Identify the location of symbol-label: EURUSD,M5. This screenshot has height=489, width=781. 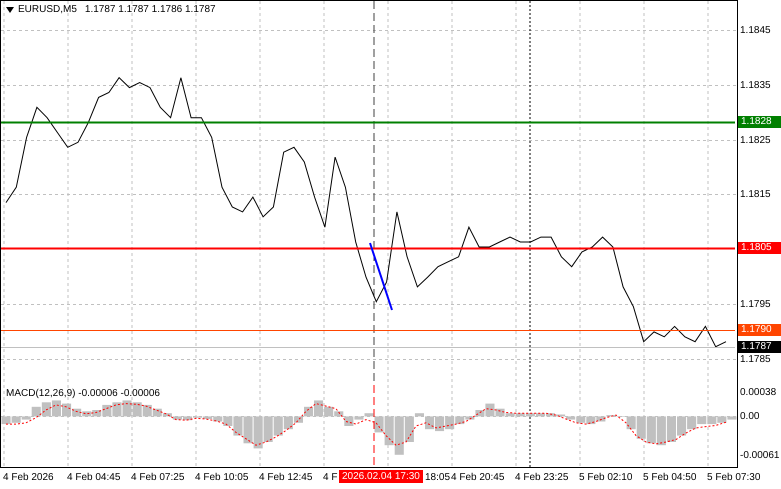
(47, 9).